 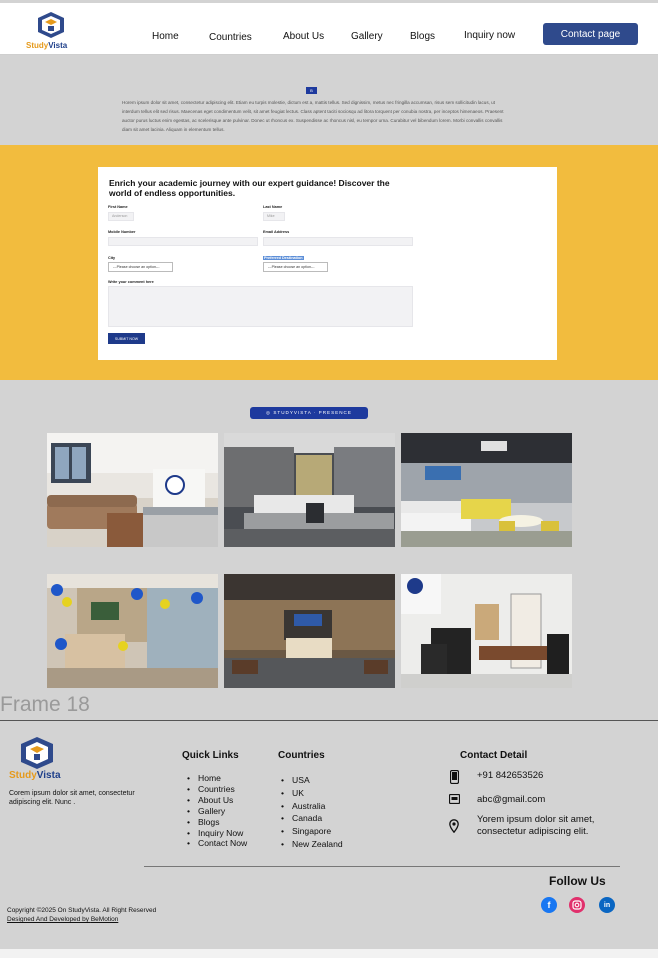 I want to click on logo-text: StudyVista, so click(x=47, y=45).